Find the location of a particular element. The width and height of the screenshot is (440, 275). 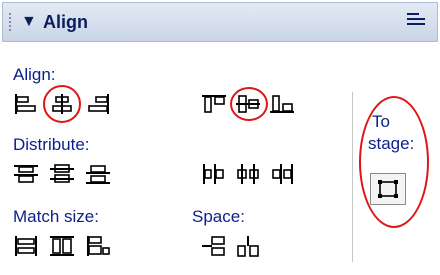

distribute-top-edge-button is located at coordinates (26, 174).